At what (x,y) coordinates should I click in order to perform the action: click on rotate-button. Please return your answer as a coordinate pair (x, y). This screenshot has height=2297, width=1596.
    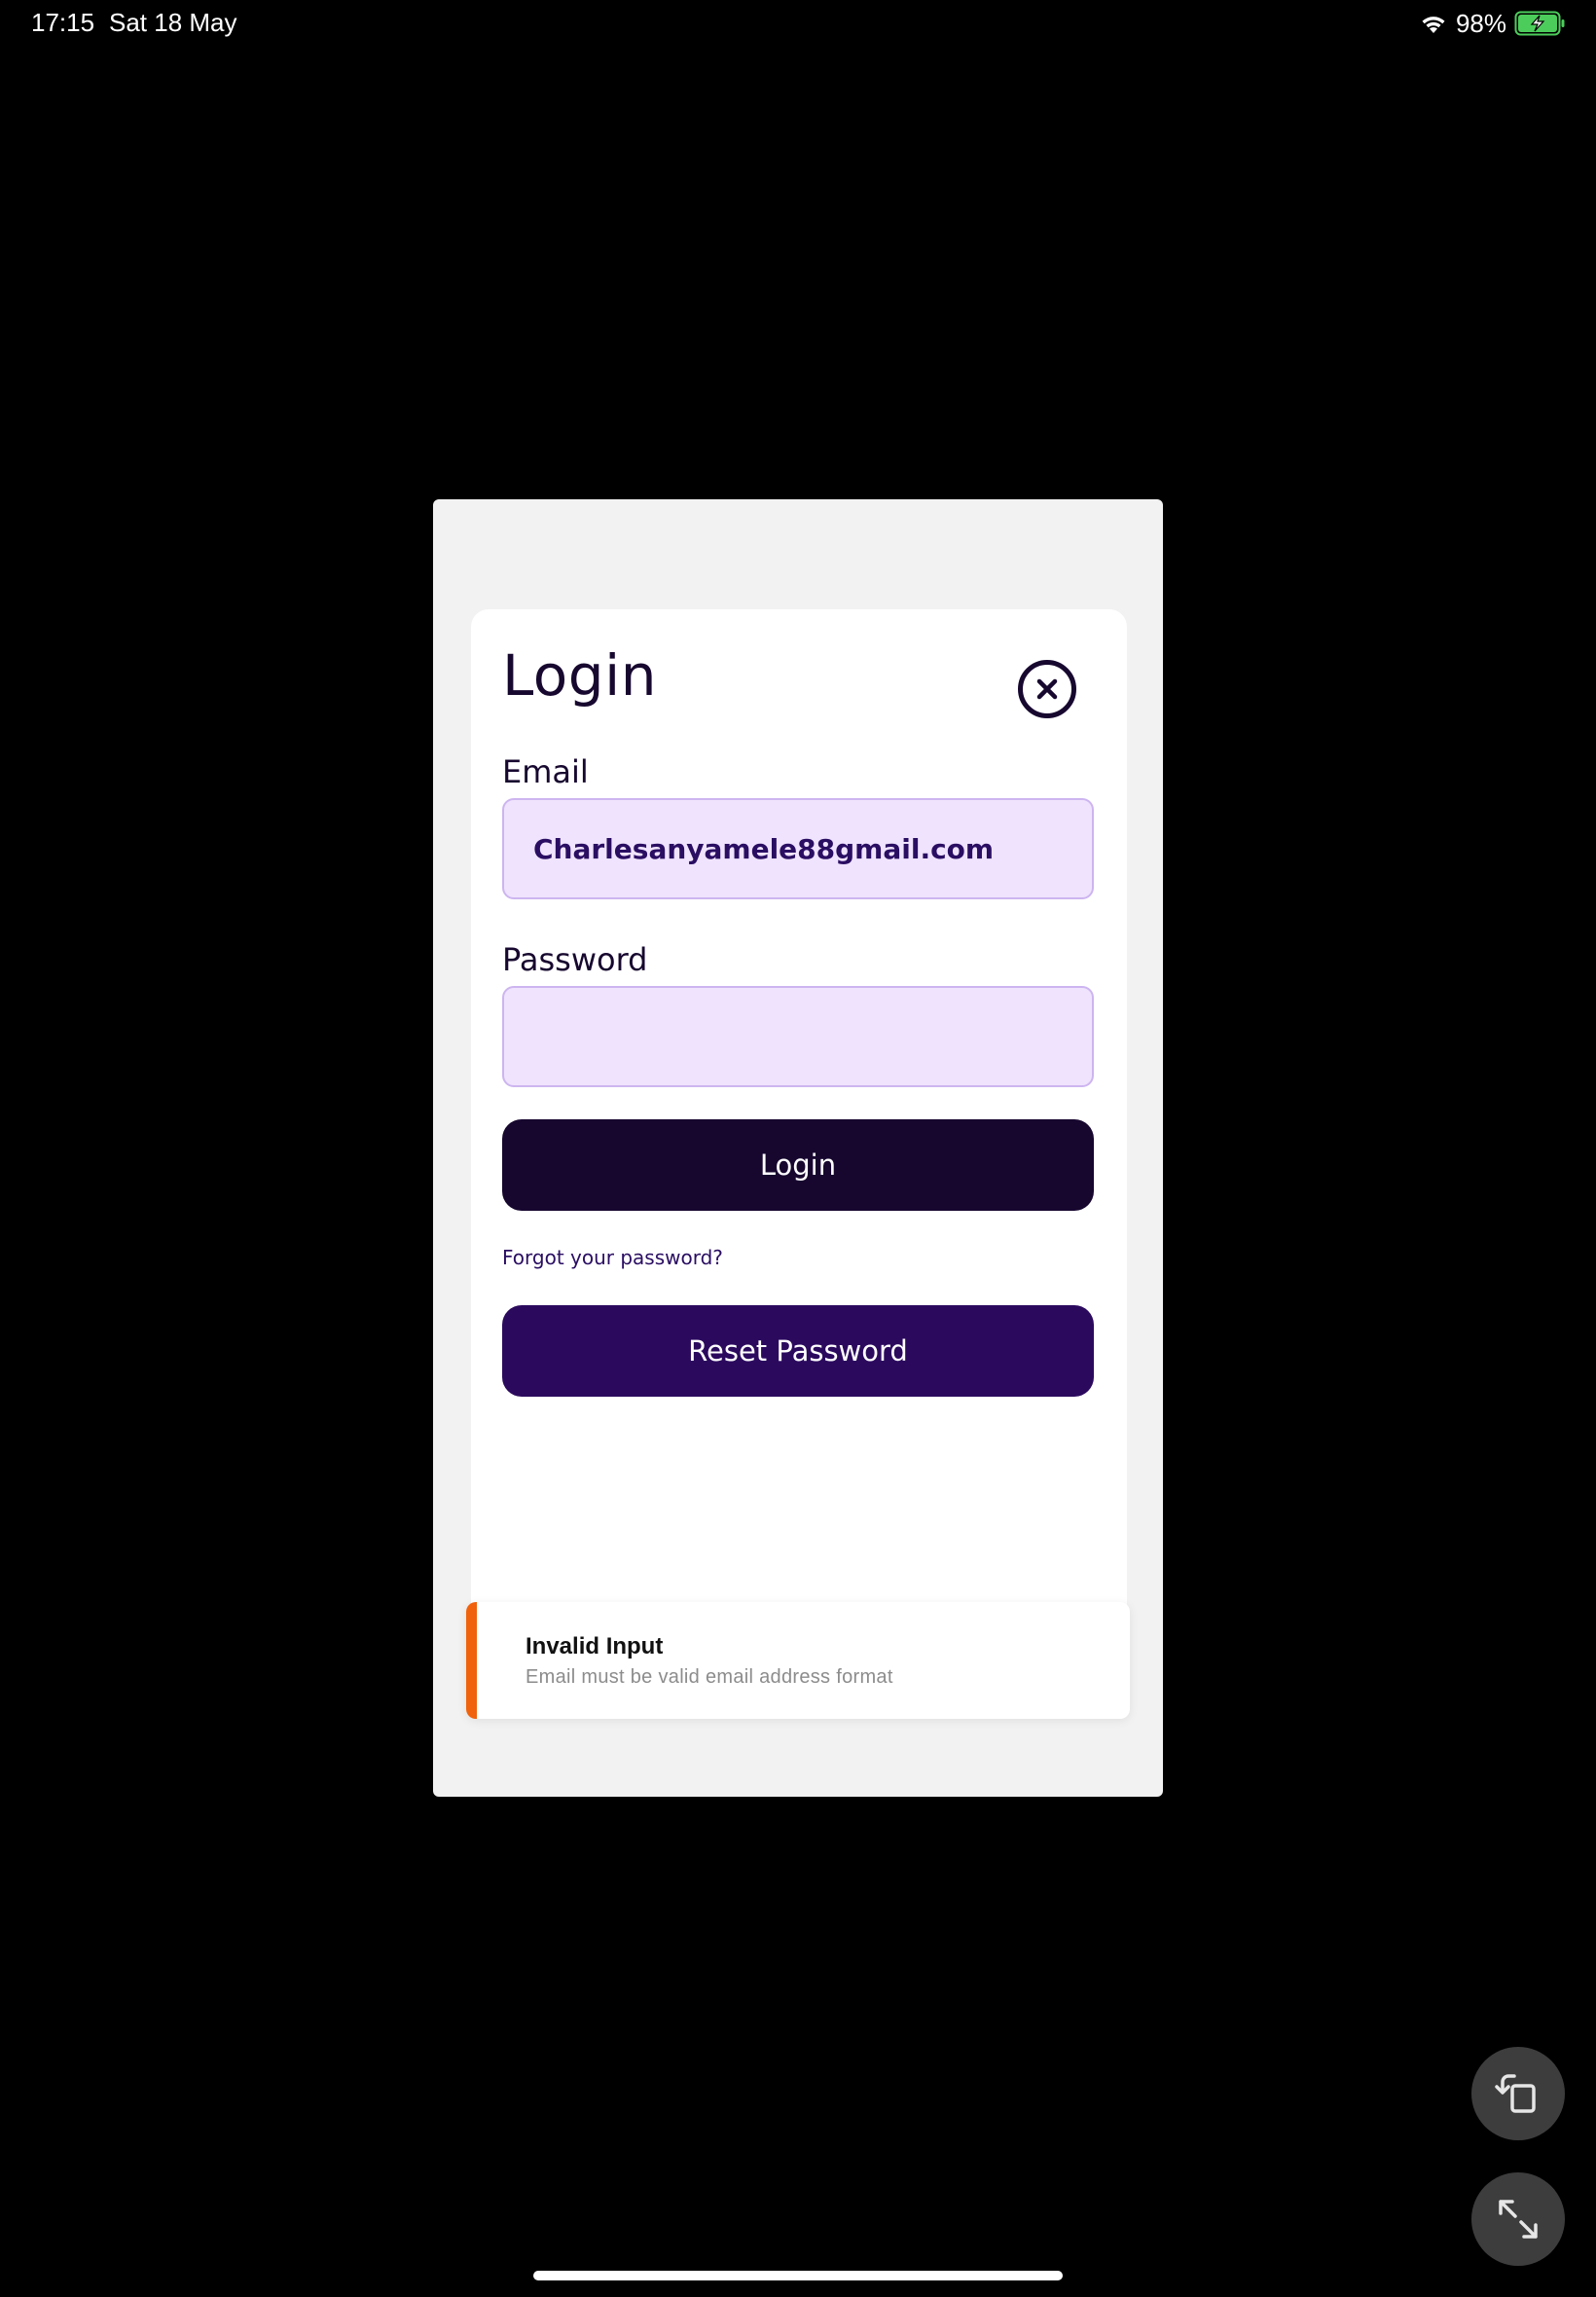
    Looking at the image, I should click on (1518, 2093).